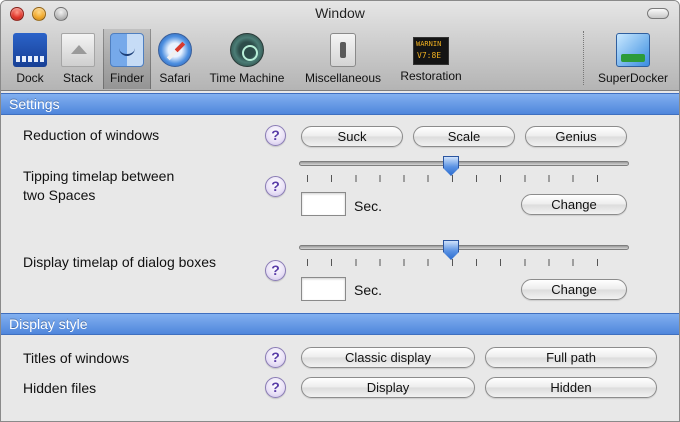  I want to click on dock-icon, so click(30, 50).